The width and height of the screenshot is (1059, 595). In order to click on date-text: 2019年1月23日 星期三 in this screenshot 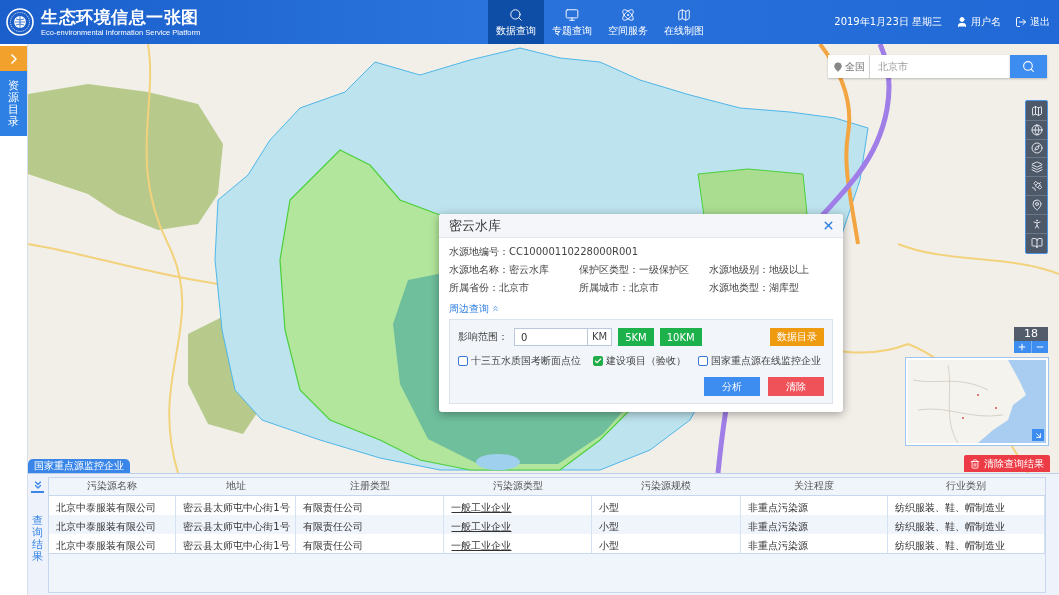, I will do `click(888, 22)`.